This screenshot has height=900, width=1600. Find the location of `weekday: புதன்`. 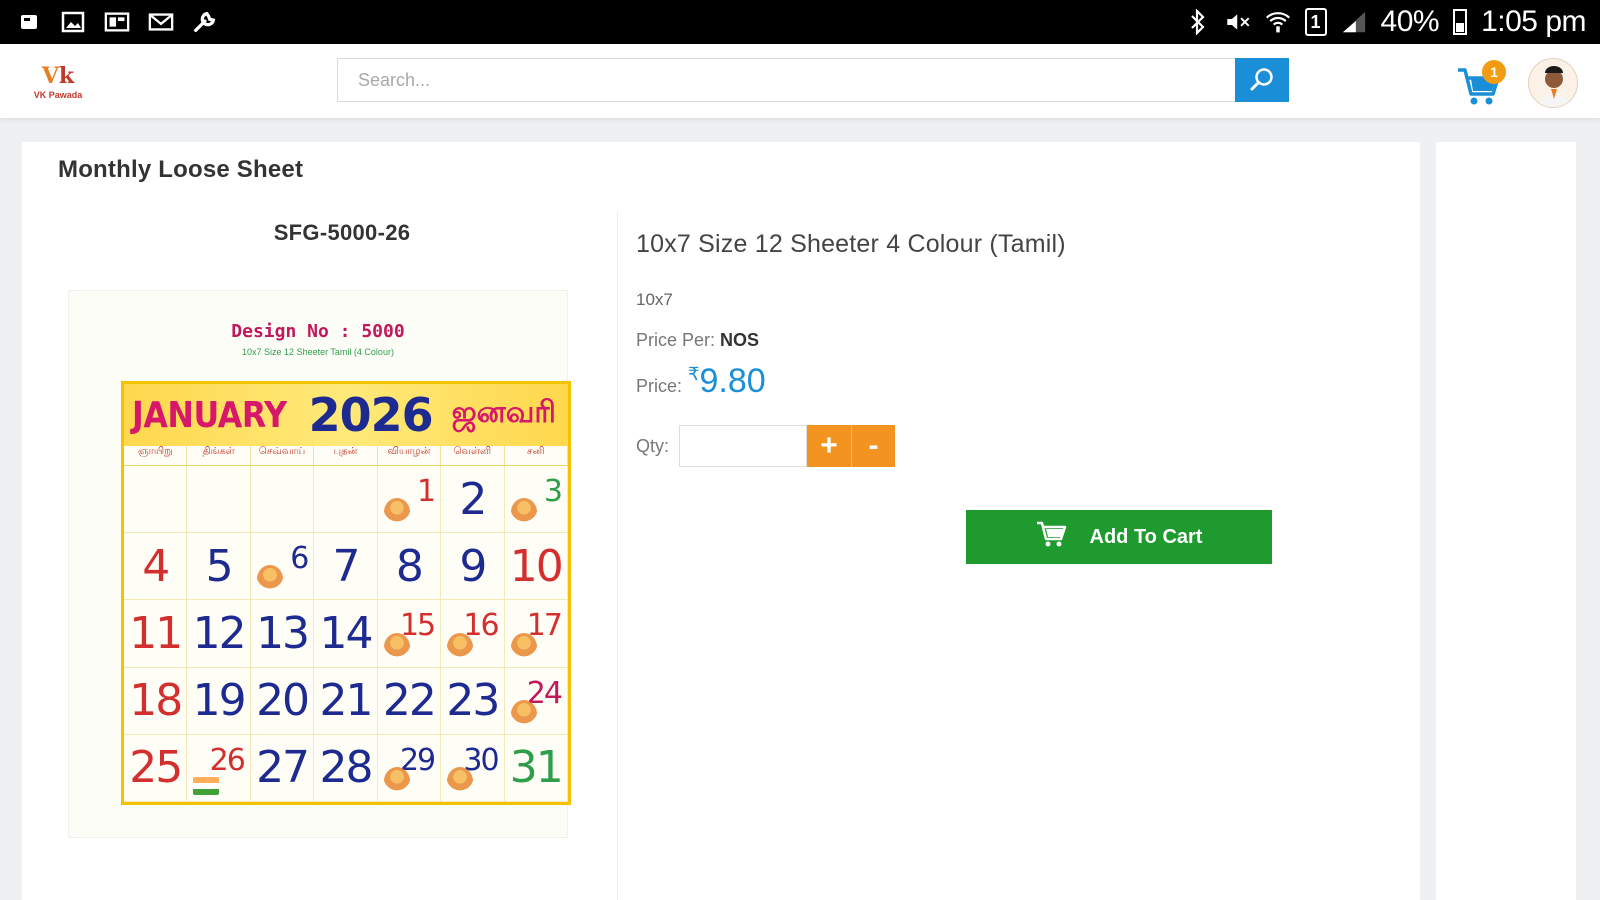

weekday: புதன் is located at coordinates (346, 455).